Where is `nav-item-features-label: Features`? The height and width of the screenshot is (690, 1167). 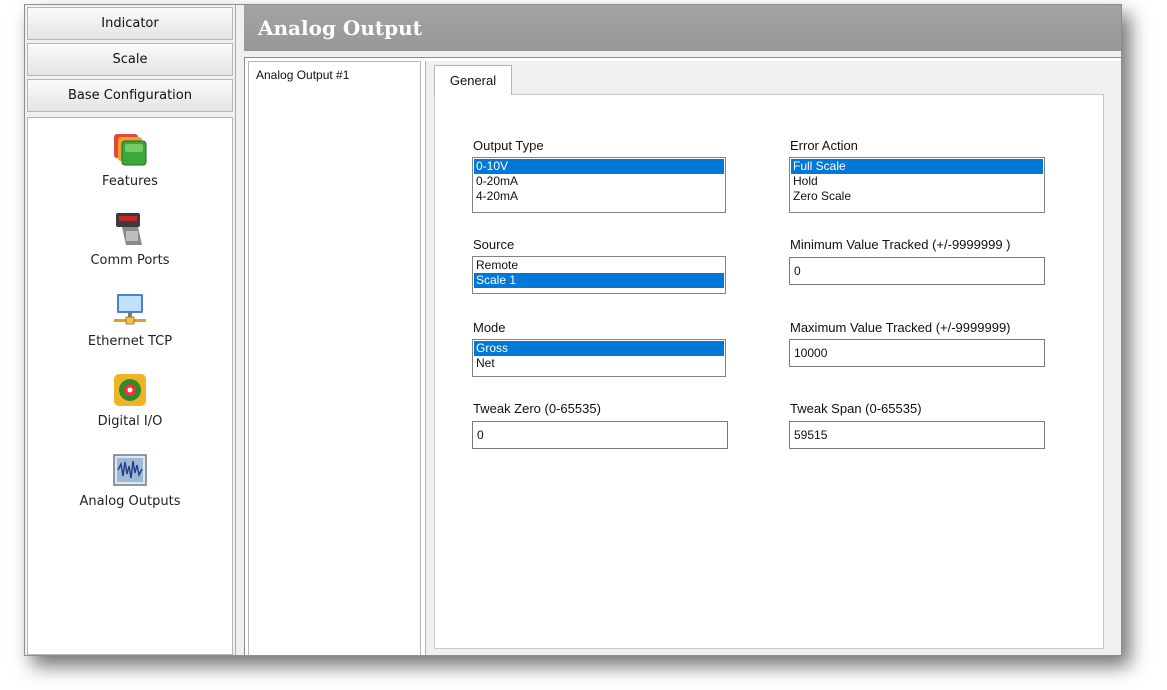 nav-item-features-label: Features is located at coordinates (130, 181).